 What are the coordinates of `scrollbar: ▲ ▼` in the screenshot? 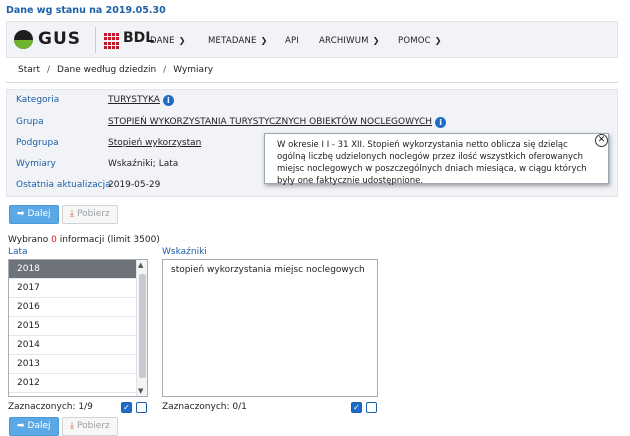 It's located at (141, 328).